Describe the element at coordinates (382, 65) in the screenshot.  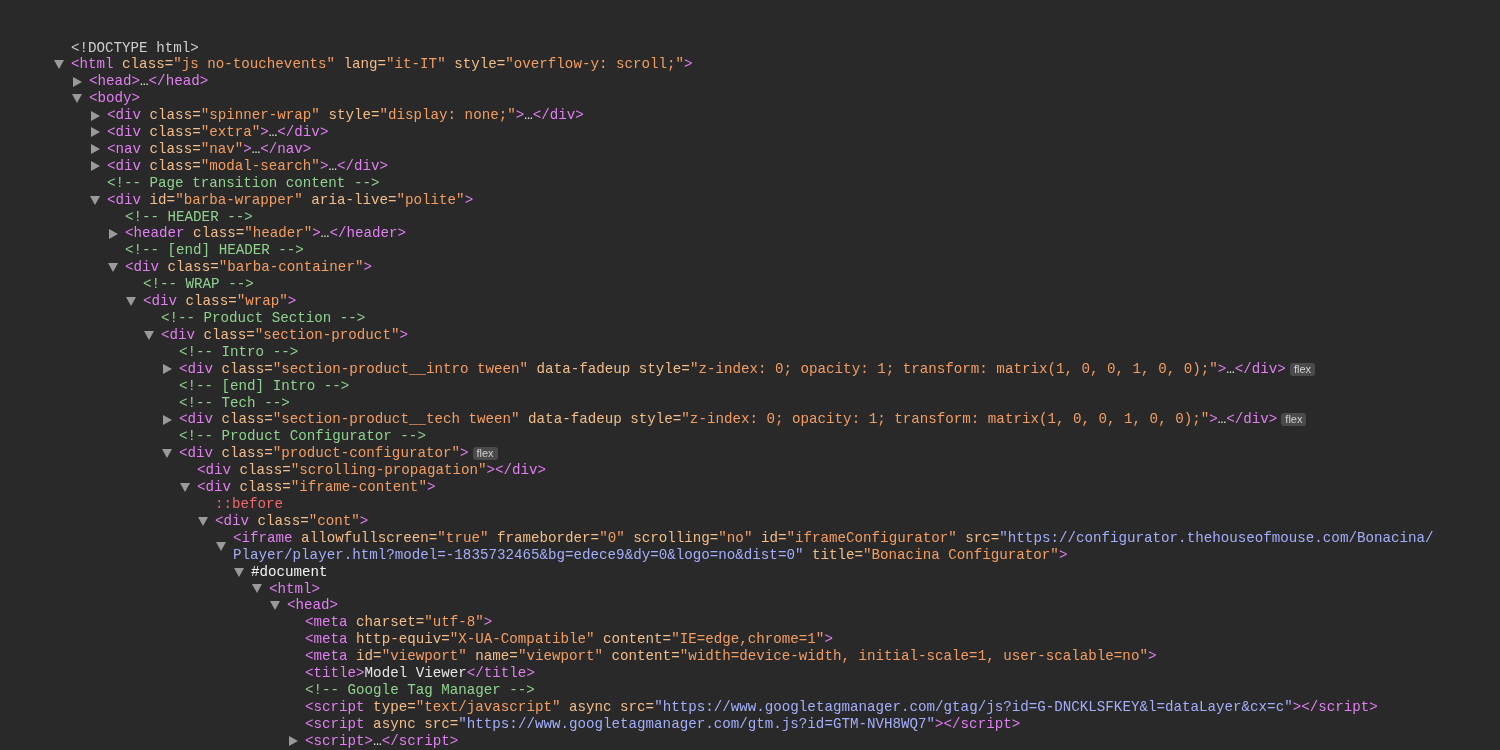
I see `code-line: <html class="js no-touchevents" lang="it-IT" style="overflow-y: scroll;">` at that location.